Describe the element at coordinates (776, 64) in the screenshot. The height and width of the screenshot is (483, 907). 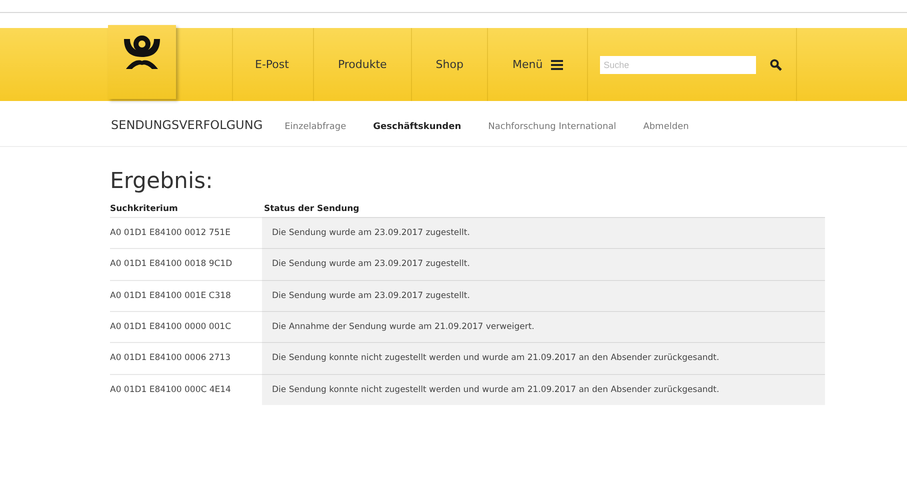
I see `search-icon` at that location.